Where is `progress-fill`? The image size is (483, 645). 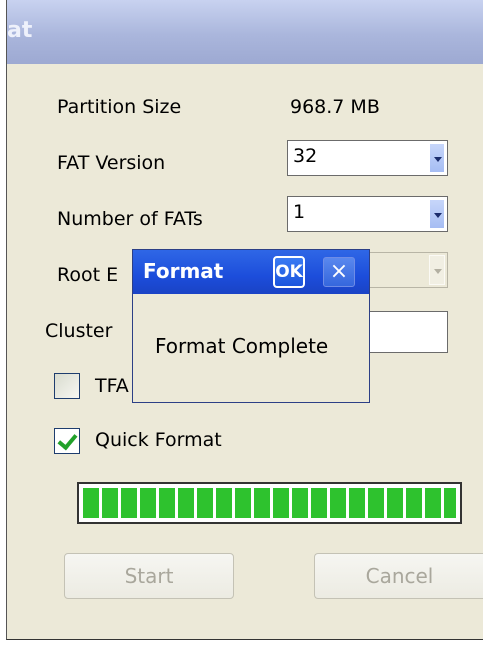
progress-fill is located at coordinates (269, 503).